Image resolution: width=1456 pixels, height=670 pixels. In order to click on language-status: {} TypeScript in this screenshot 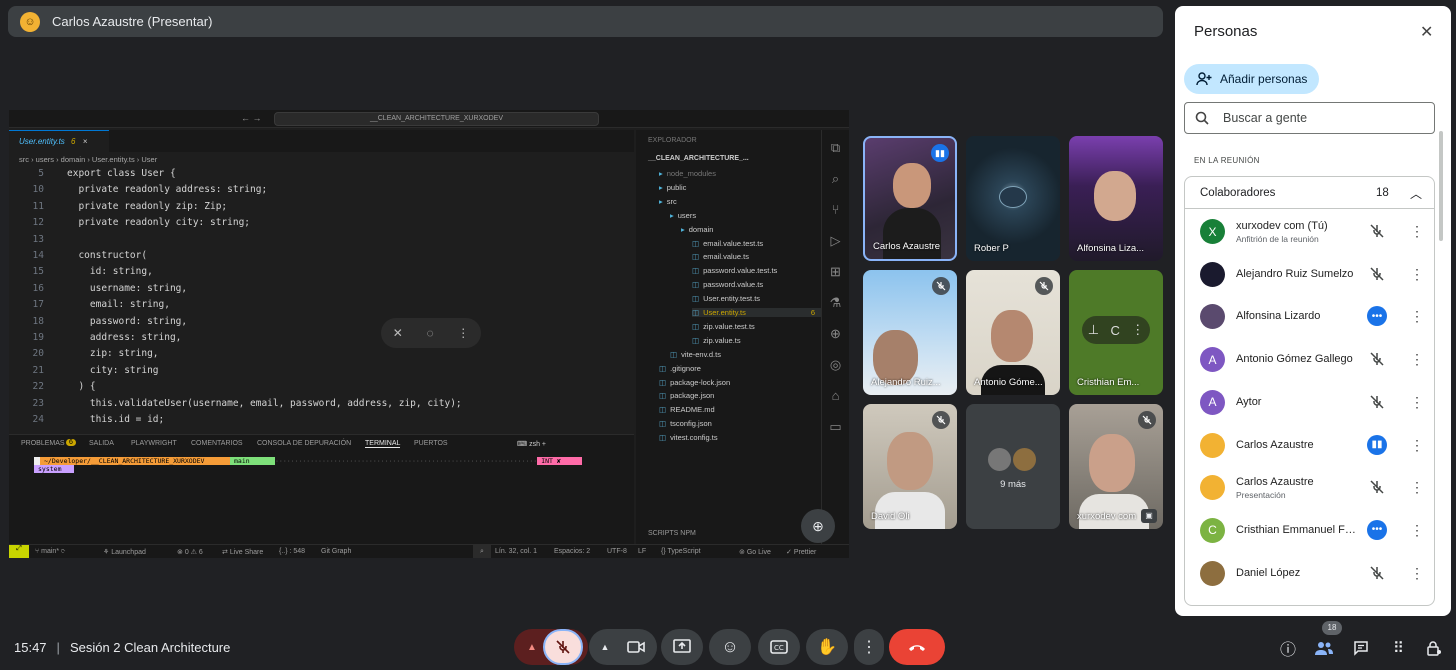, I will do `click(681, 551)`.